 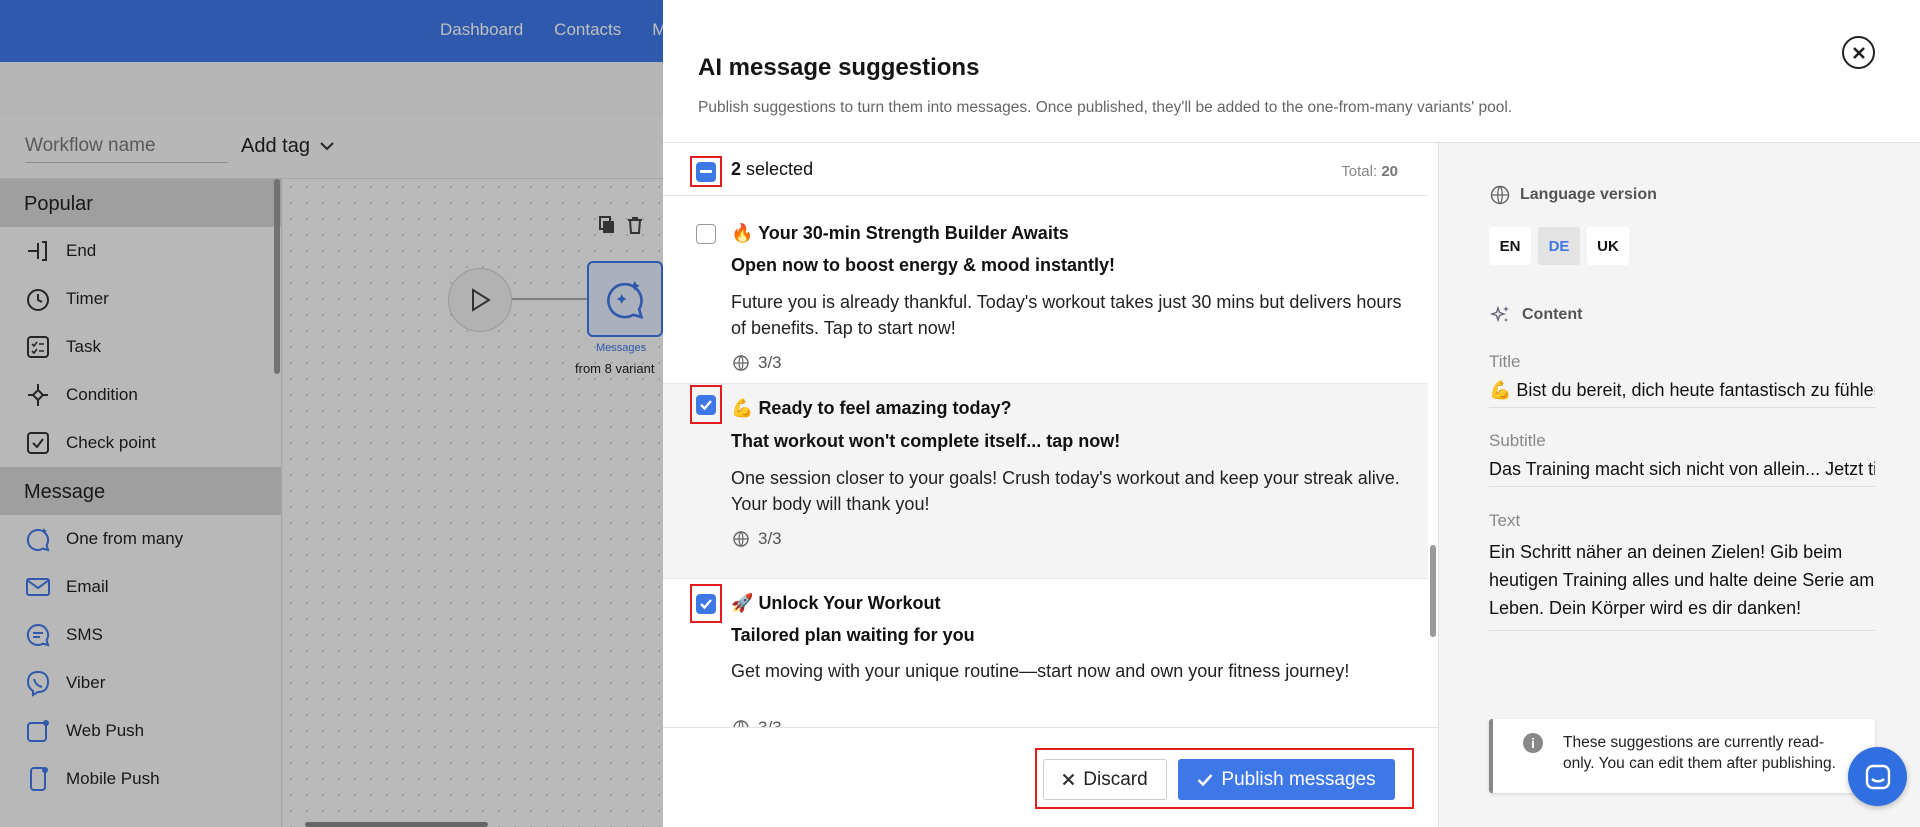 I want to click on suggestion-title: Ready to feel amazing today?, so click(x=885, y=408).